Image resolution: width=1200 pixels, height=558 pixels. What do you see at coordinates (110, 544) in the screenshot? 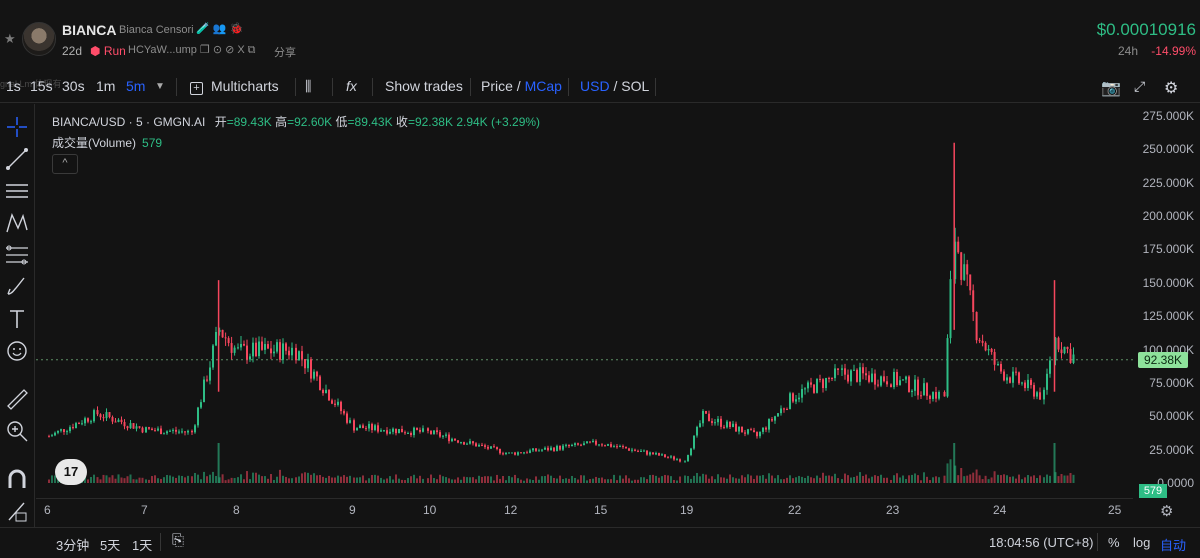
I see `range-5d-button: 5天` at bounding box center [110, 544].